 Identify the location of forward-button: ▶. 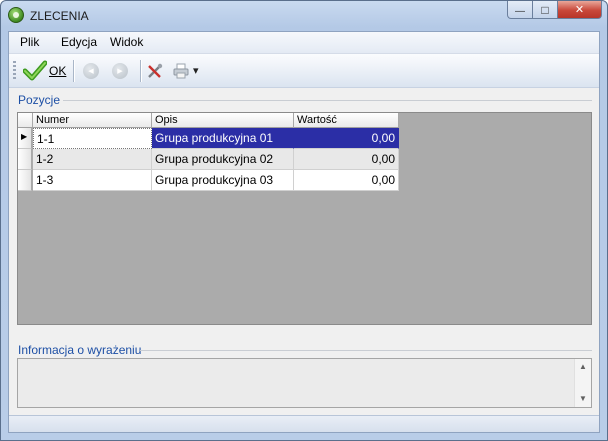
(120, 70).